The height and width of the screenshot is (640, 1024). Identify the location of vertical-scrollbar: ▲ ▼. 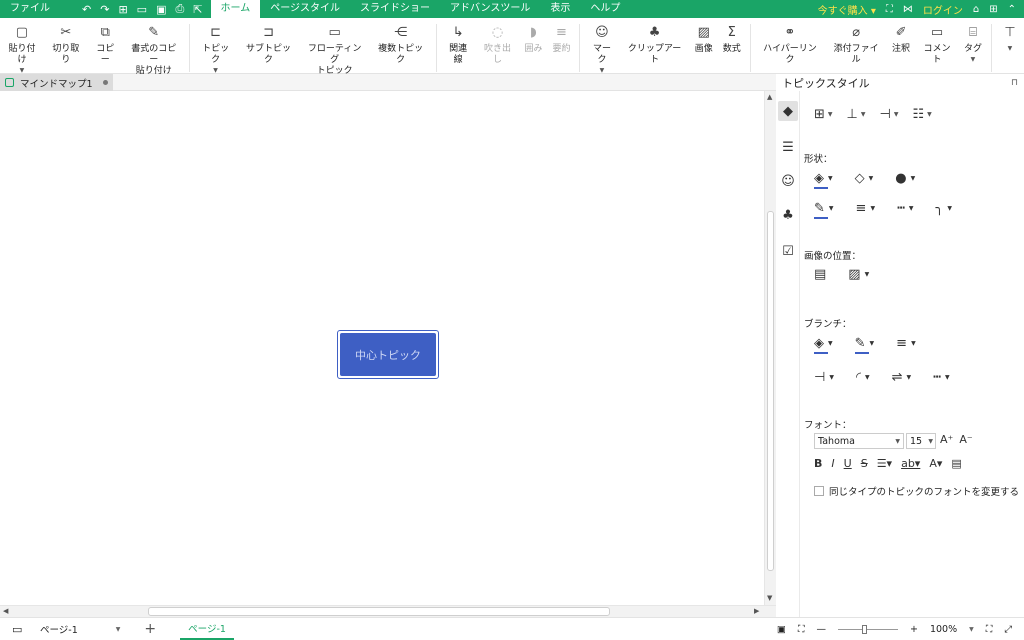
(770, 348).